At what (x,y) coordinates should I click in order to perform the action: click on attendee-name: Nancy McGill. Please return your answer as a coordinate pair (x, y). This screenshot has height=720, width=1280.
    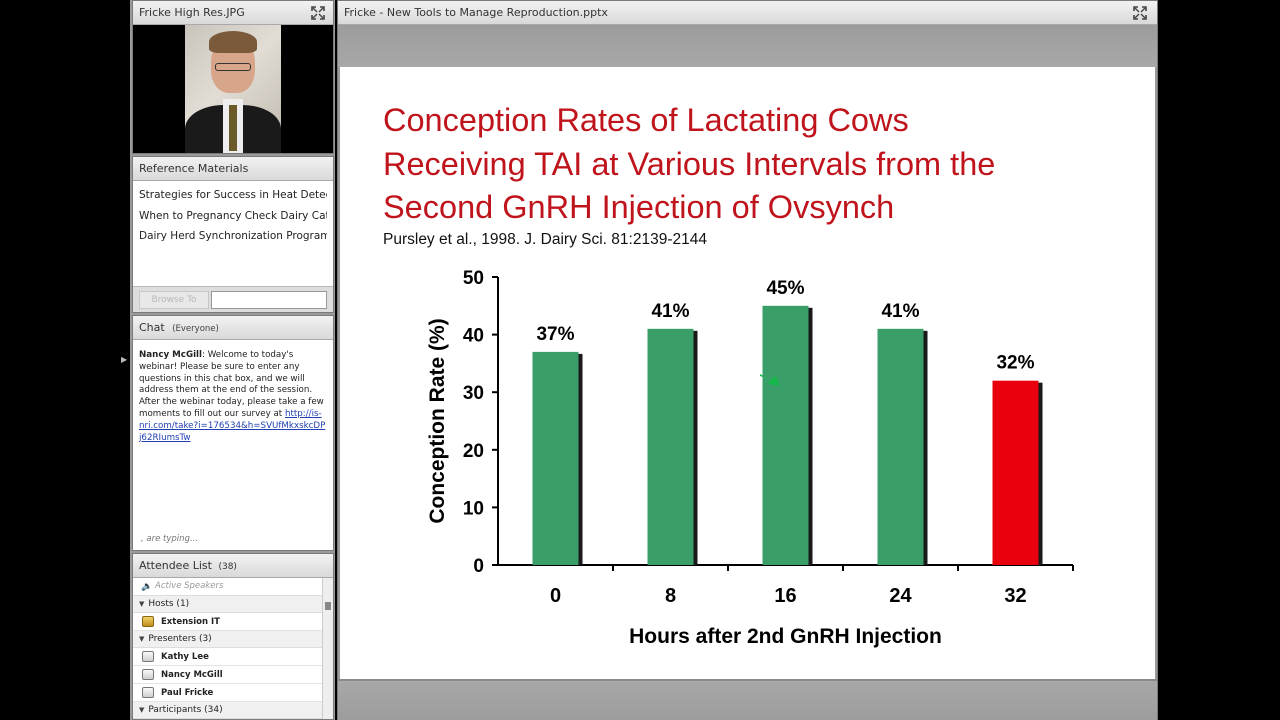
    Looking at the image, I should click on (192, 675).